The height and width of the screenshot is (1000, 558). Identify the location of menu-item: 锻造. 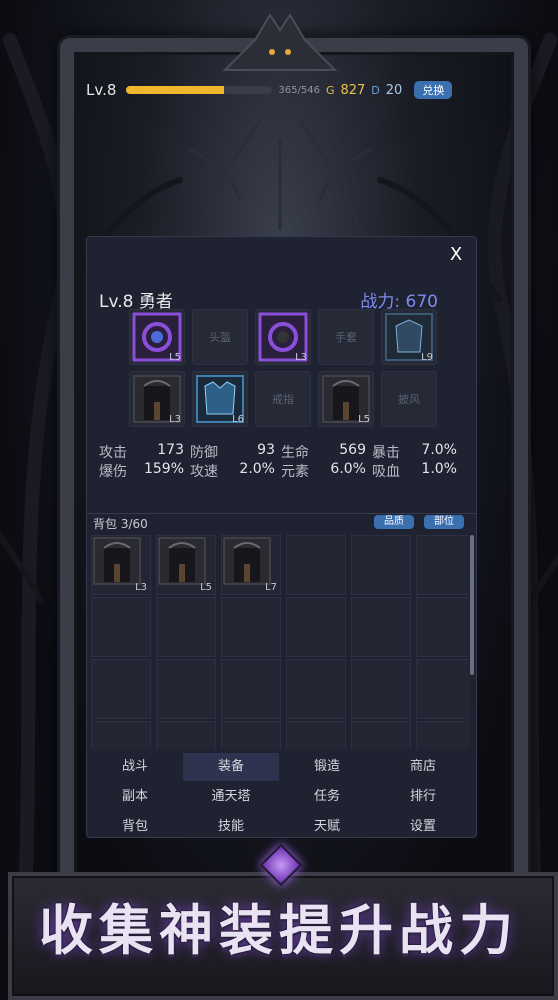
(327, 767).